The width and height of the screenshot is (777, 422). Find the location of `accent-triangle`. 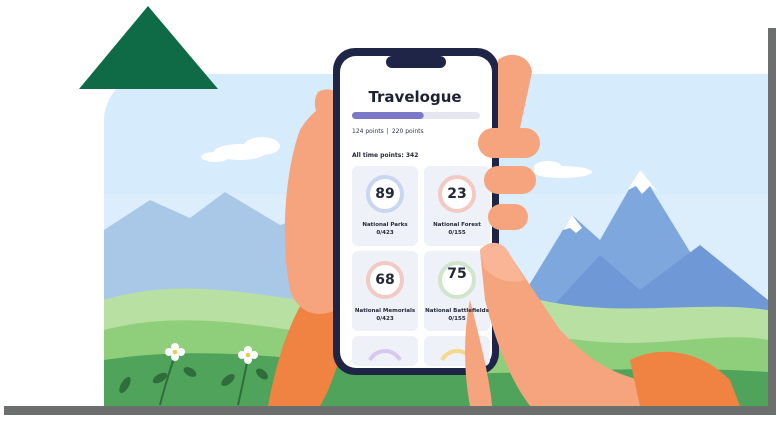

accent-triangle is located at coordinates (148, 47).